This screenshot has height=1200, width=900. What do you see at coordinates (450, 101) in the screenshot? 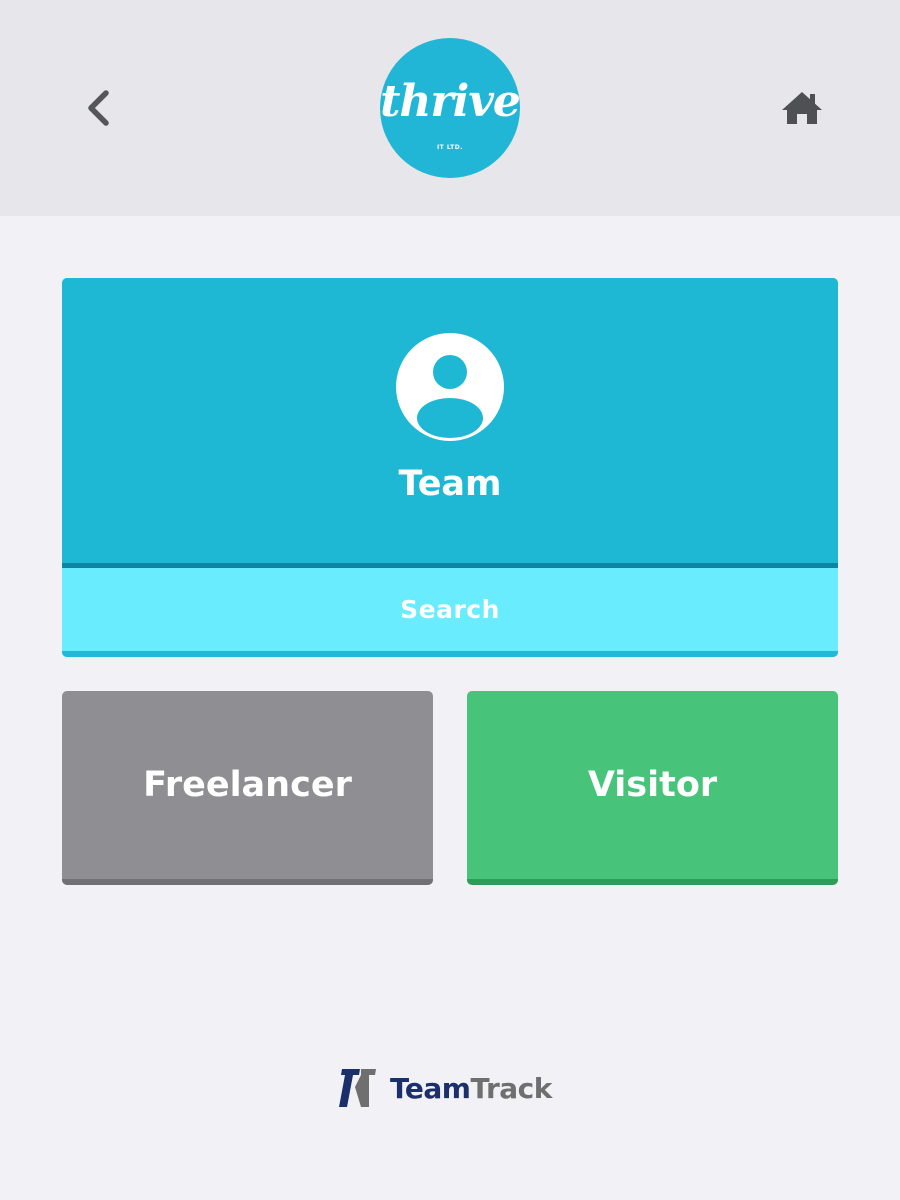
I see `logo-wordmark: thrive` at bounding box center [450, 101].